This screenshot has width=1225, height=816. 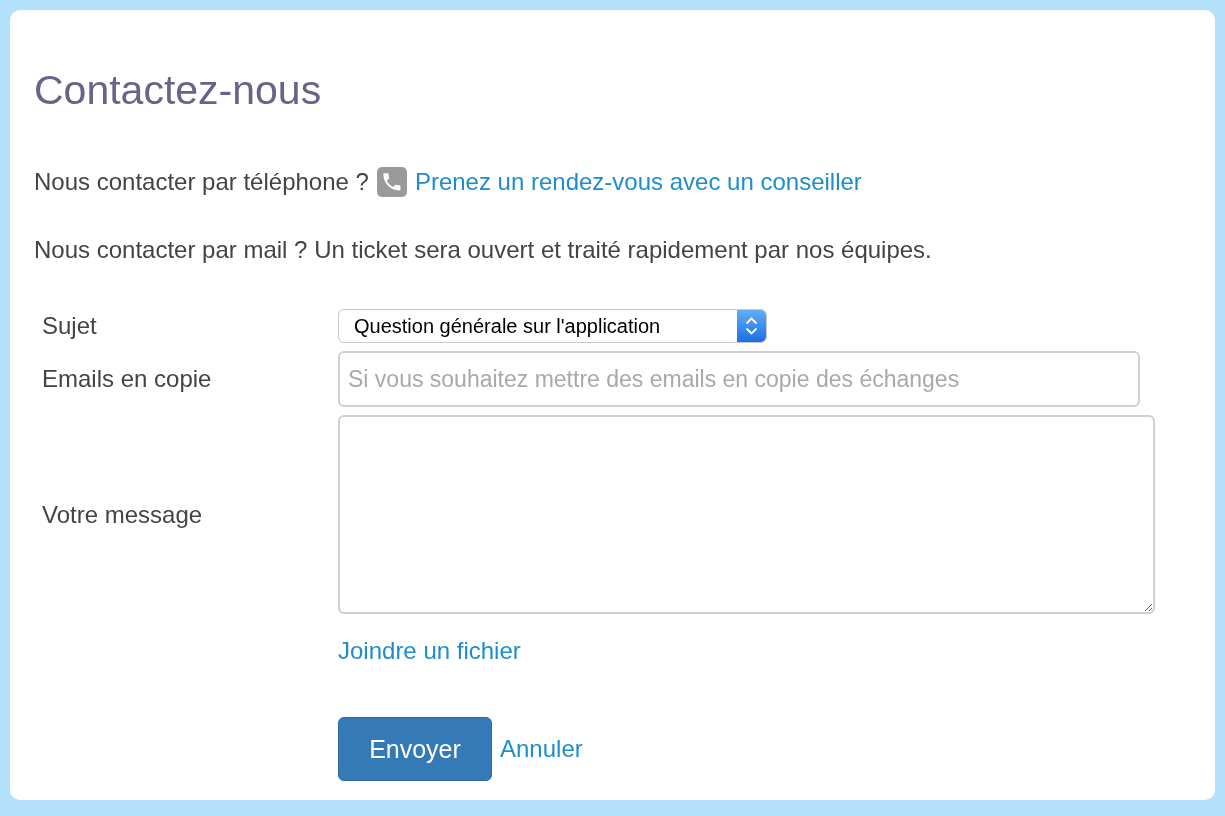 What do you see at coordinates (127, 379) in the screenshot?
I see `field-label: Emails en copie` at bounding box center [127, 379].